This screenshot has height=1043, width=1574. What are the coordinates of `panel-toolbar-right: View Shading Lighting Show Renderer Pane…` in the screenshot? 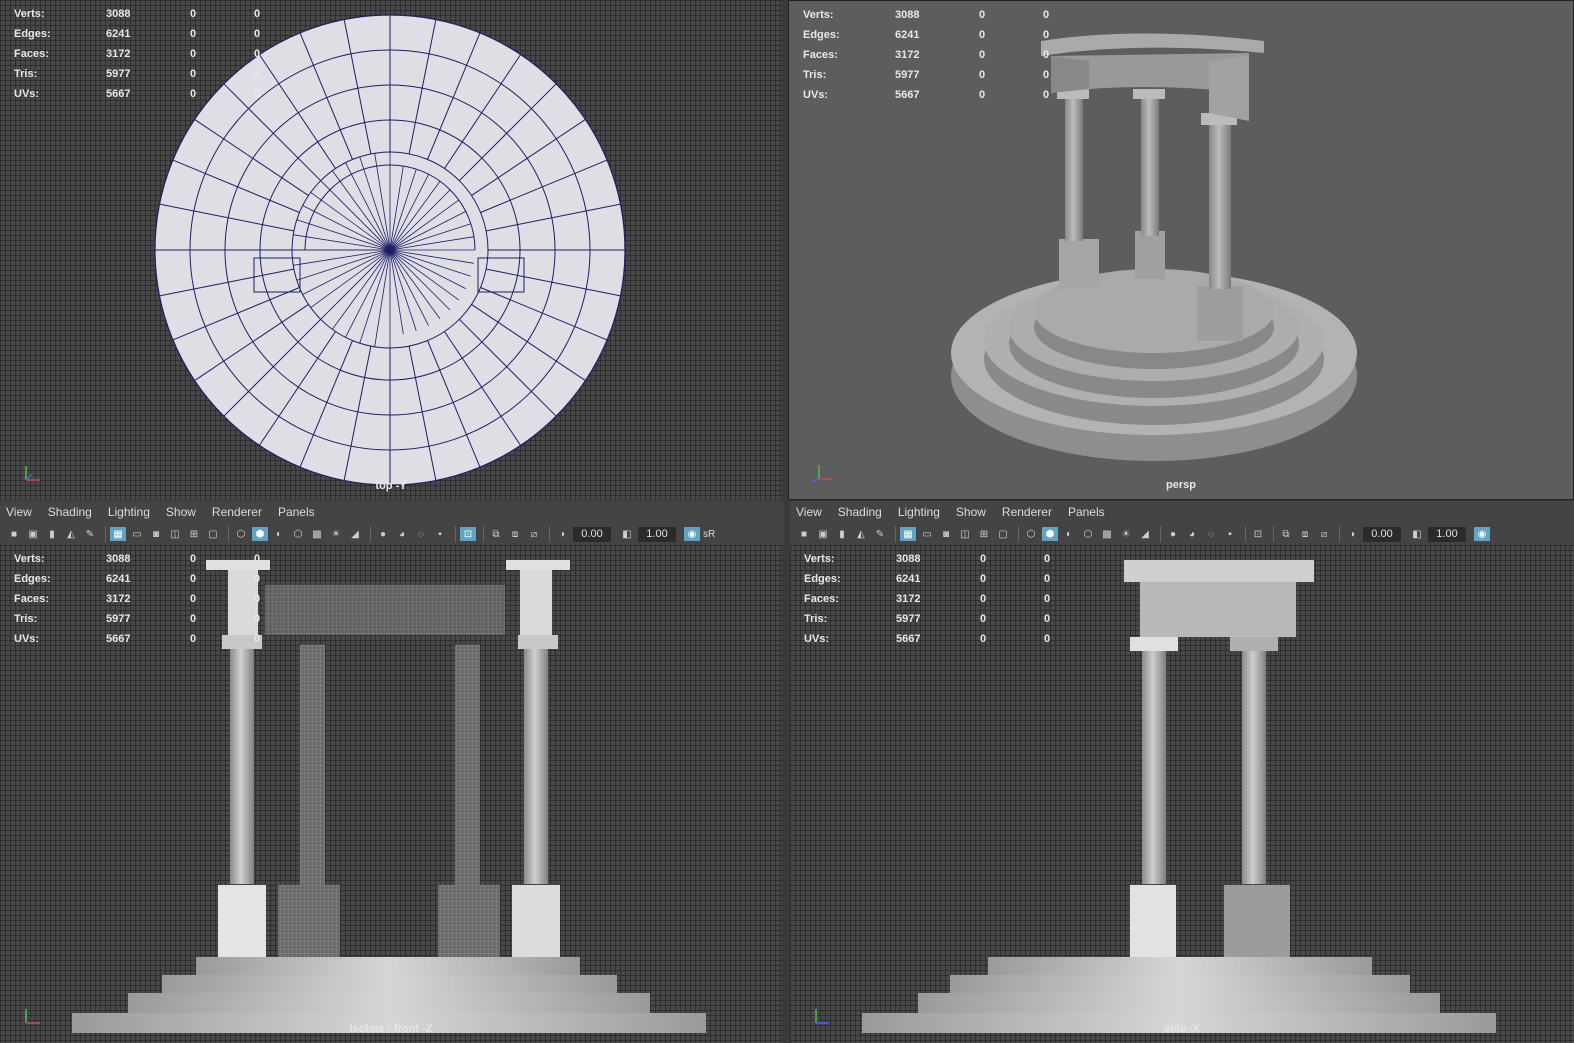 It's located at (1182, 523).